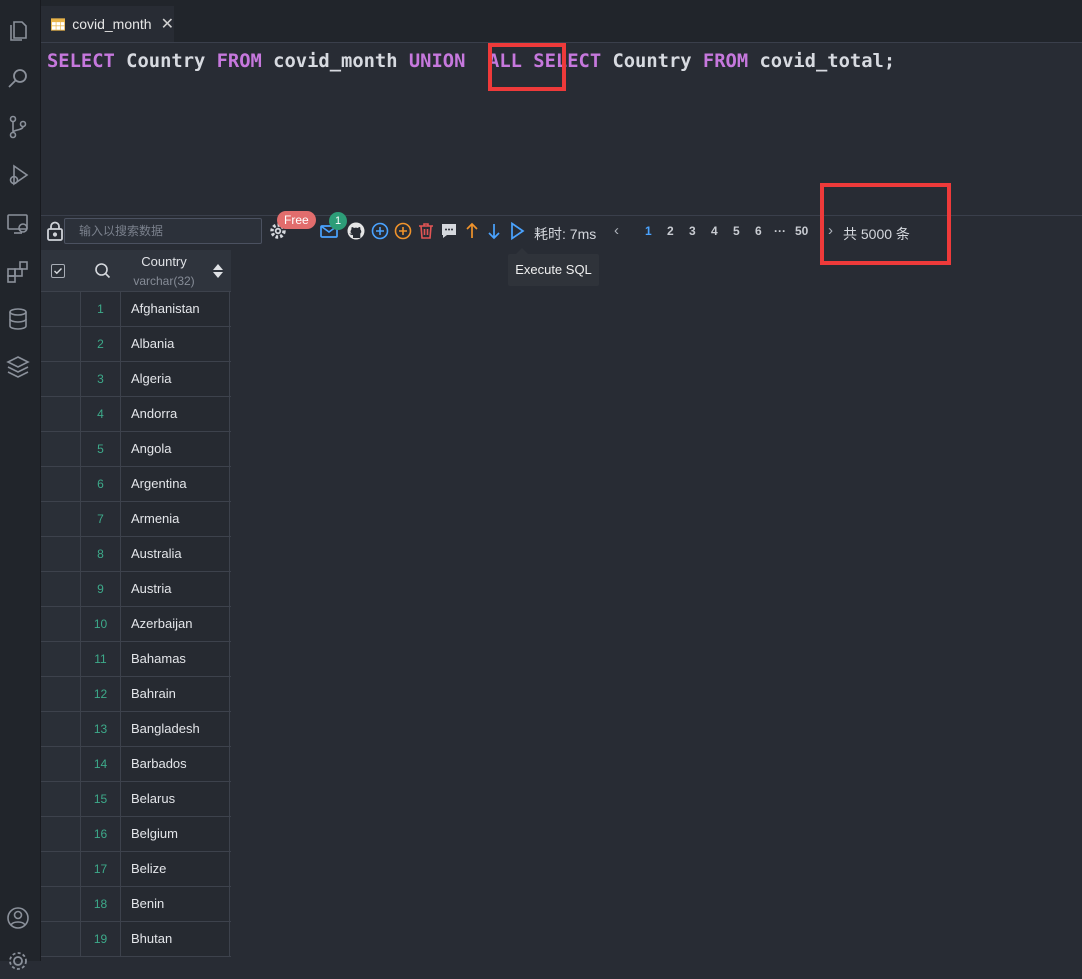 This screenshot has height=979, width=1082. What do you see at coordinates (692, 231) in the screenshot?
I see `page-3-button: 3` at bounding box center [692, 231].